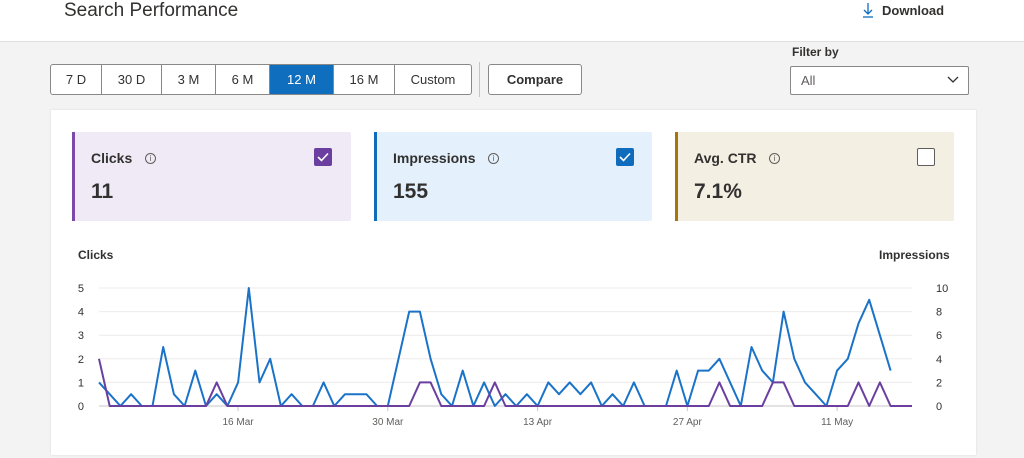 The height and width of the screenshot is (458, 1024). What do you see at coordinates (837, 422) in the screenshot?
I see `x-tick-label: 11 May` at bounding box center [837, 422].